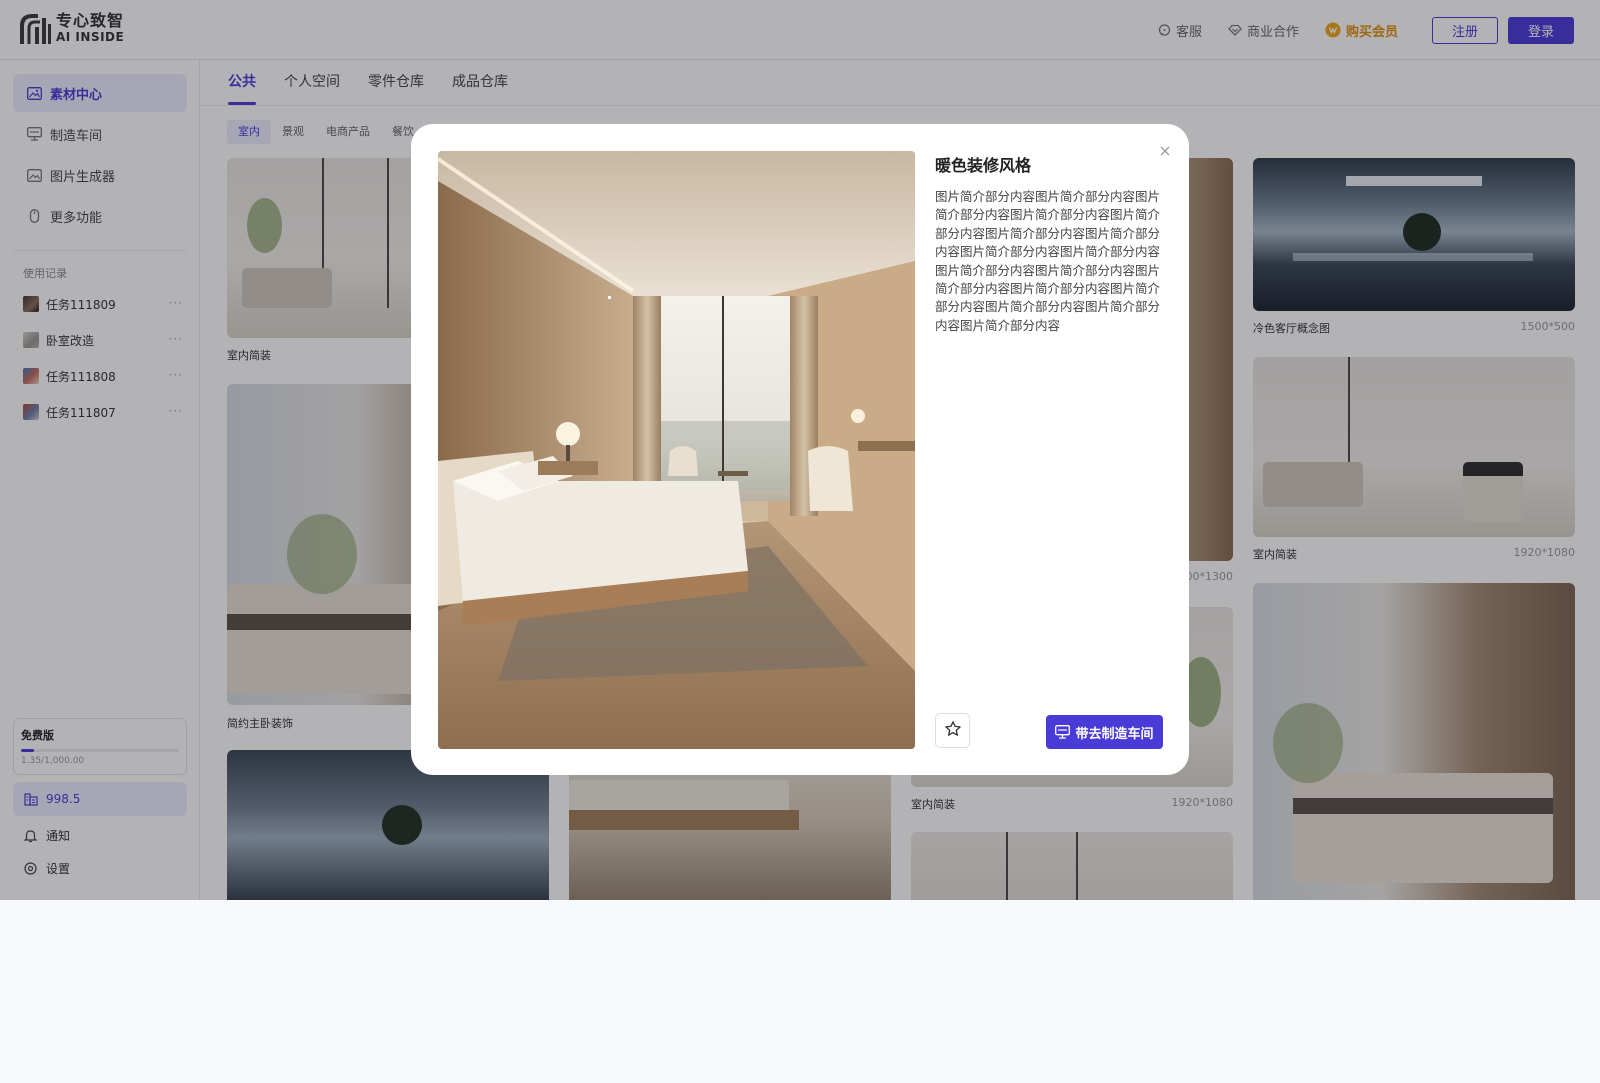 Image resolution: width=1600 pixels, height=1083 pixels. I want to click on go-to-workshop-label: 带去制造车间, so click(1114, 734).